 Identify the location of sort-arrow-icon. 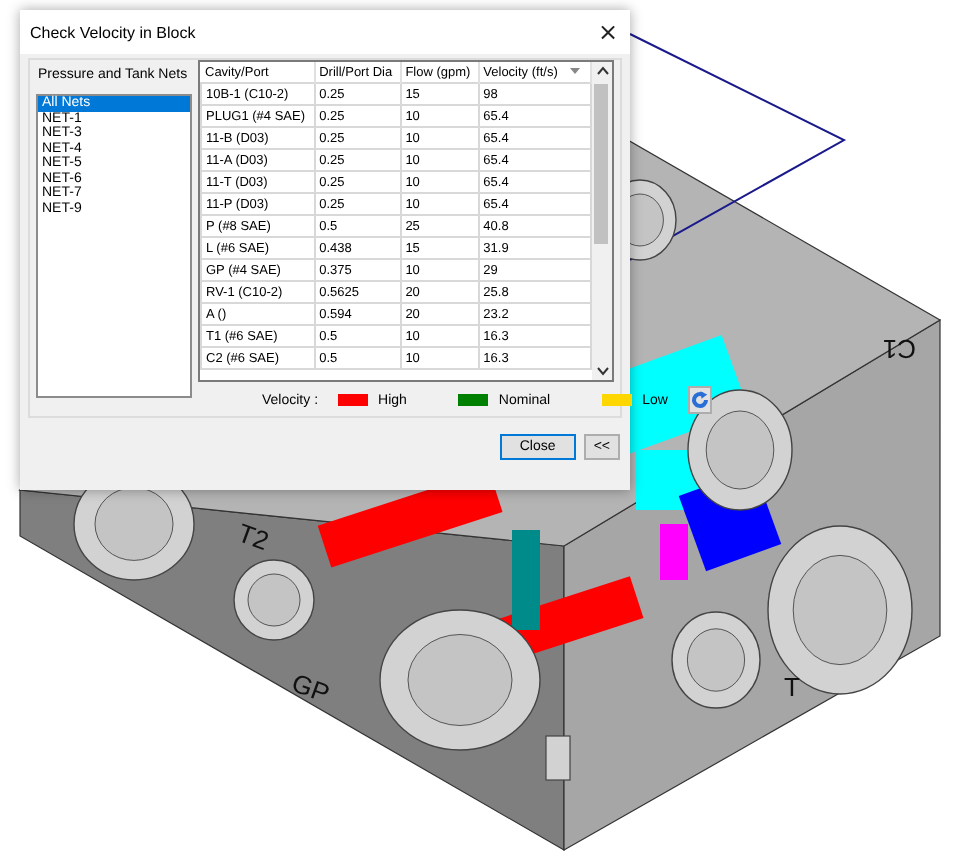
(574, 71).